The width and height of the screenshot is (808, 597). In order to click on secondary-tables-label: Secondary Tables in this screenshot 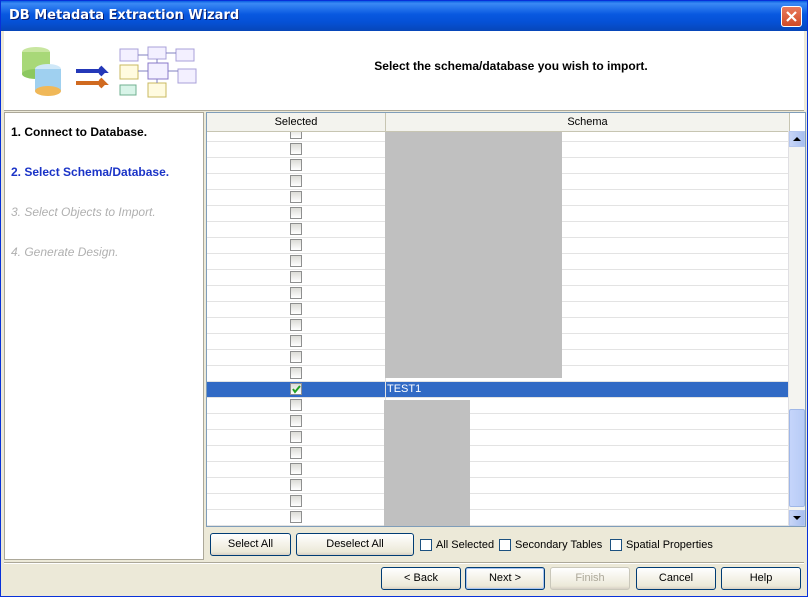, I will do `click(559, 545)`.